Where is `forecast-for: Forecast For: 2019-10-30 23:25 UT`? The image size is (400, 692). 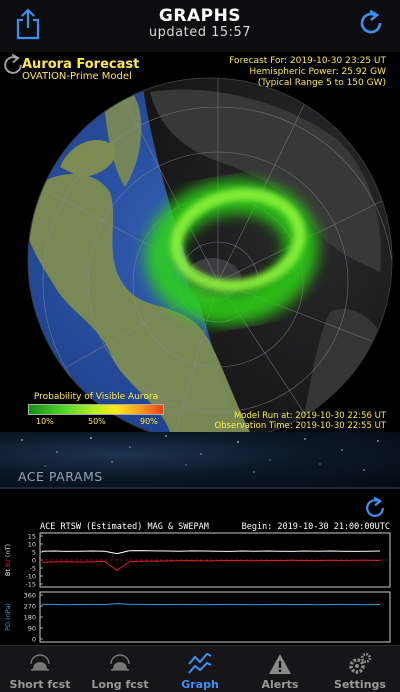
forecast-for: Forecast For: 2019-10-30 23:25 UT is located at coordinates (307, 61).